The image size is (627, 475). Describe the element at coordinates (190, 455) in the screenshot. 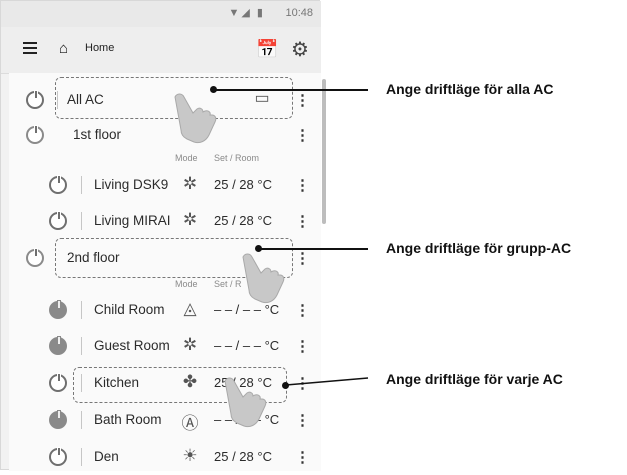

I see `sun-icon: ☀` at that location.